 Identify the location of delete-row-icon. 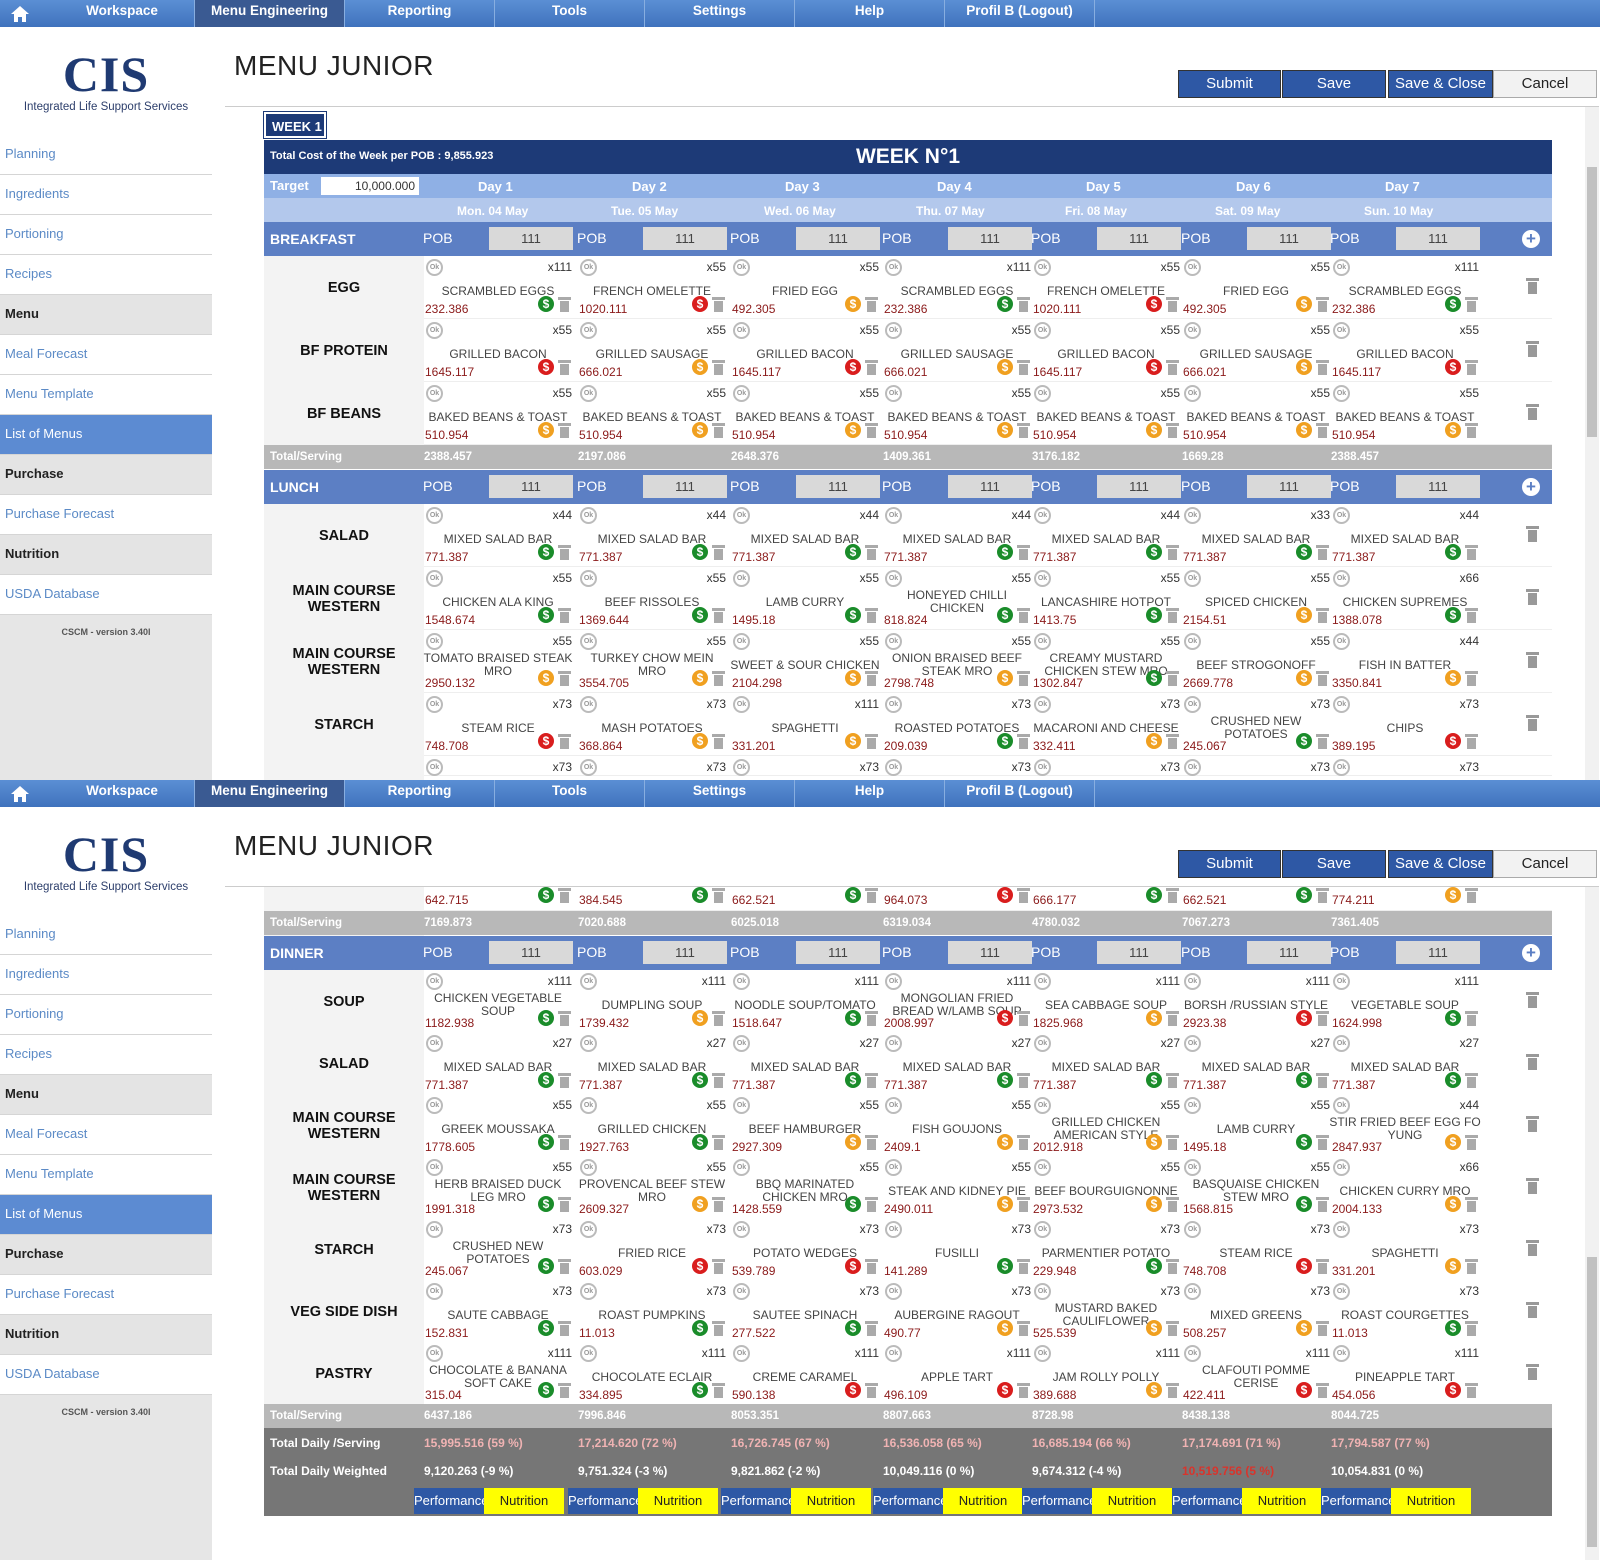
(1532, 660).